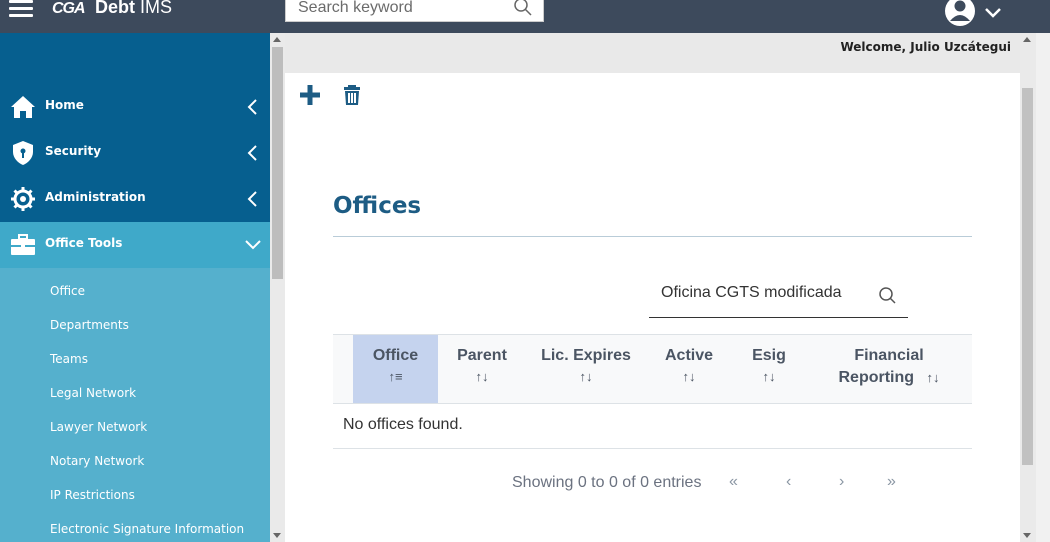 The height and width of the screenshot is (542, 1050). Describe the element at coordinates (395, 376) in the screenshot. I see `sort-ascending-icon: ↑≡` at that location.